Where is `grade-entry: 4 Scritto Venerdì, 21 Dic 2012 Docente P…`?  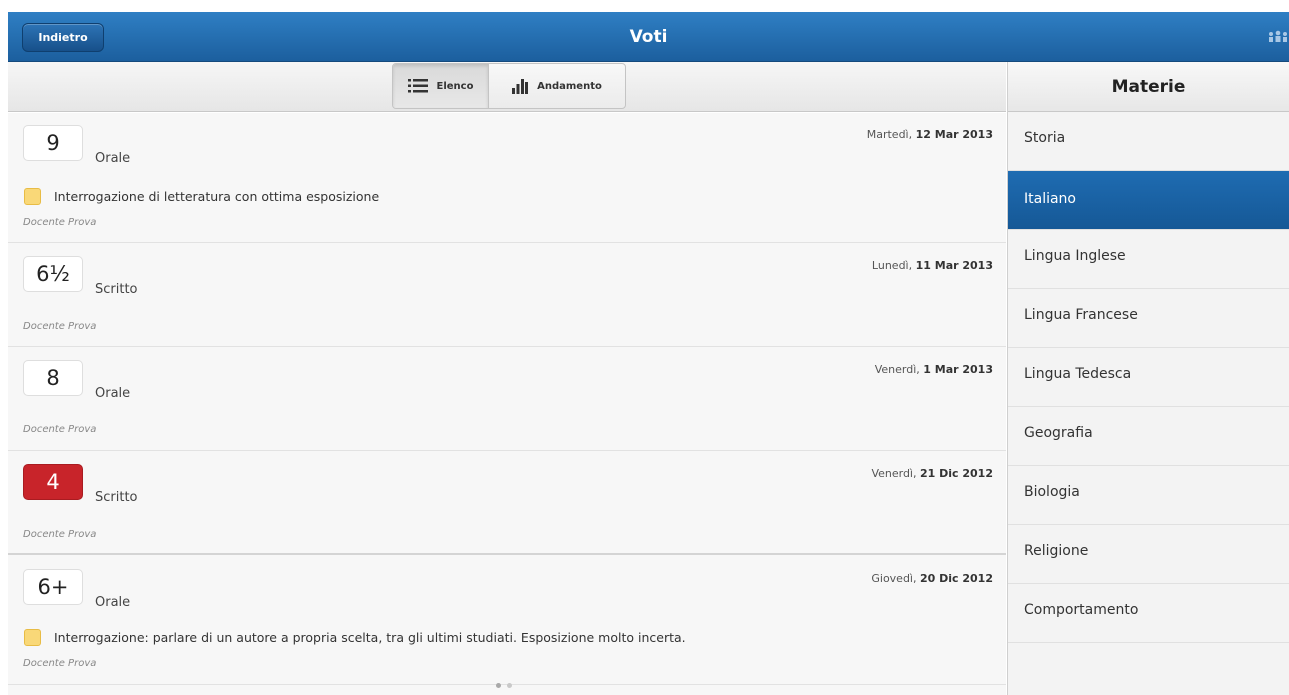 grade-entry: 4 Scritto Venerdì, 21 Dic 2012 Docente P… is located at coordinates (507, 503).